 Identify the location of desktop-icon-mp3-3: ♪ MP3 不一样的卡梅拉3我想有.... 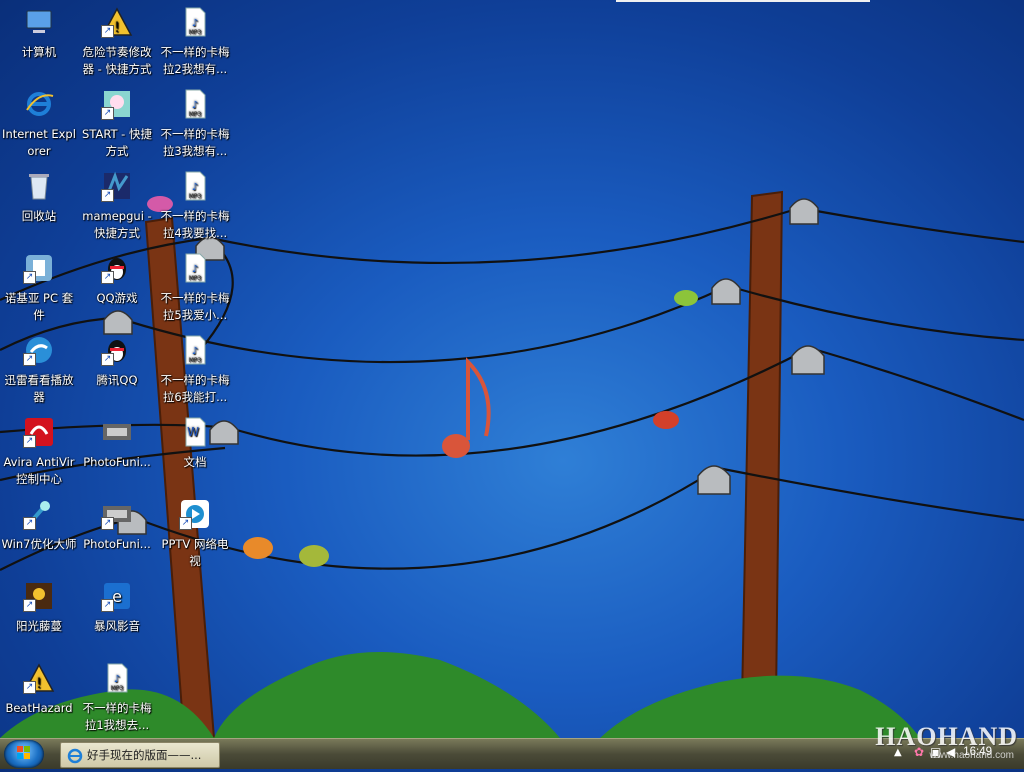
(195, 121).